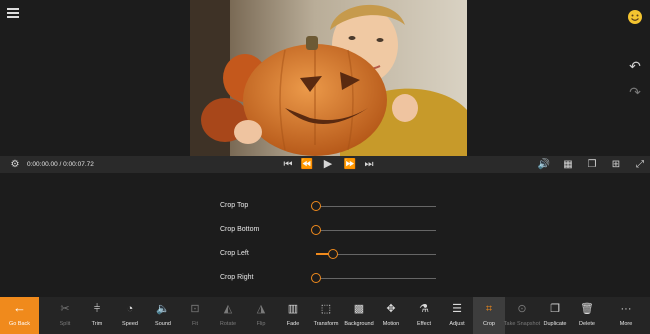  Describe the element at coordinates (97, 315) in the screenshot. I see `trim-button: ⫩ Trim` at that location.